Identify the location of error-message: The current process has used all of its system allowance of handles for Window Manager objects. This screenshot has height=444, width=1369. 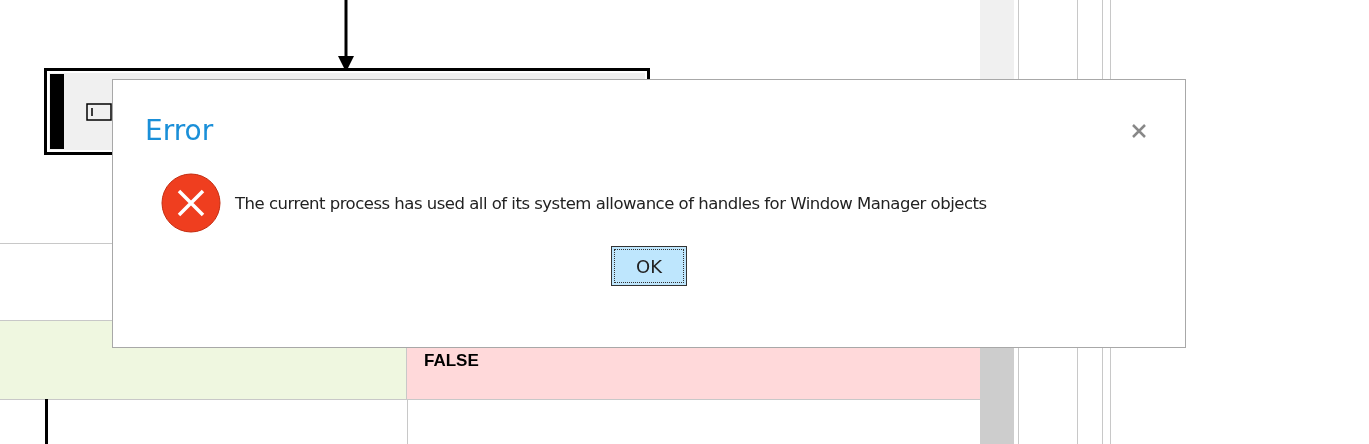
(611, 203).